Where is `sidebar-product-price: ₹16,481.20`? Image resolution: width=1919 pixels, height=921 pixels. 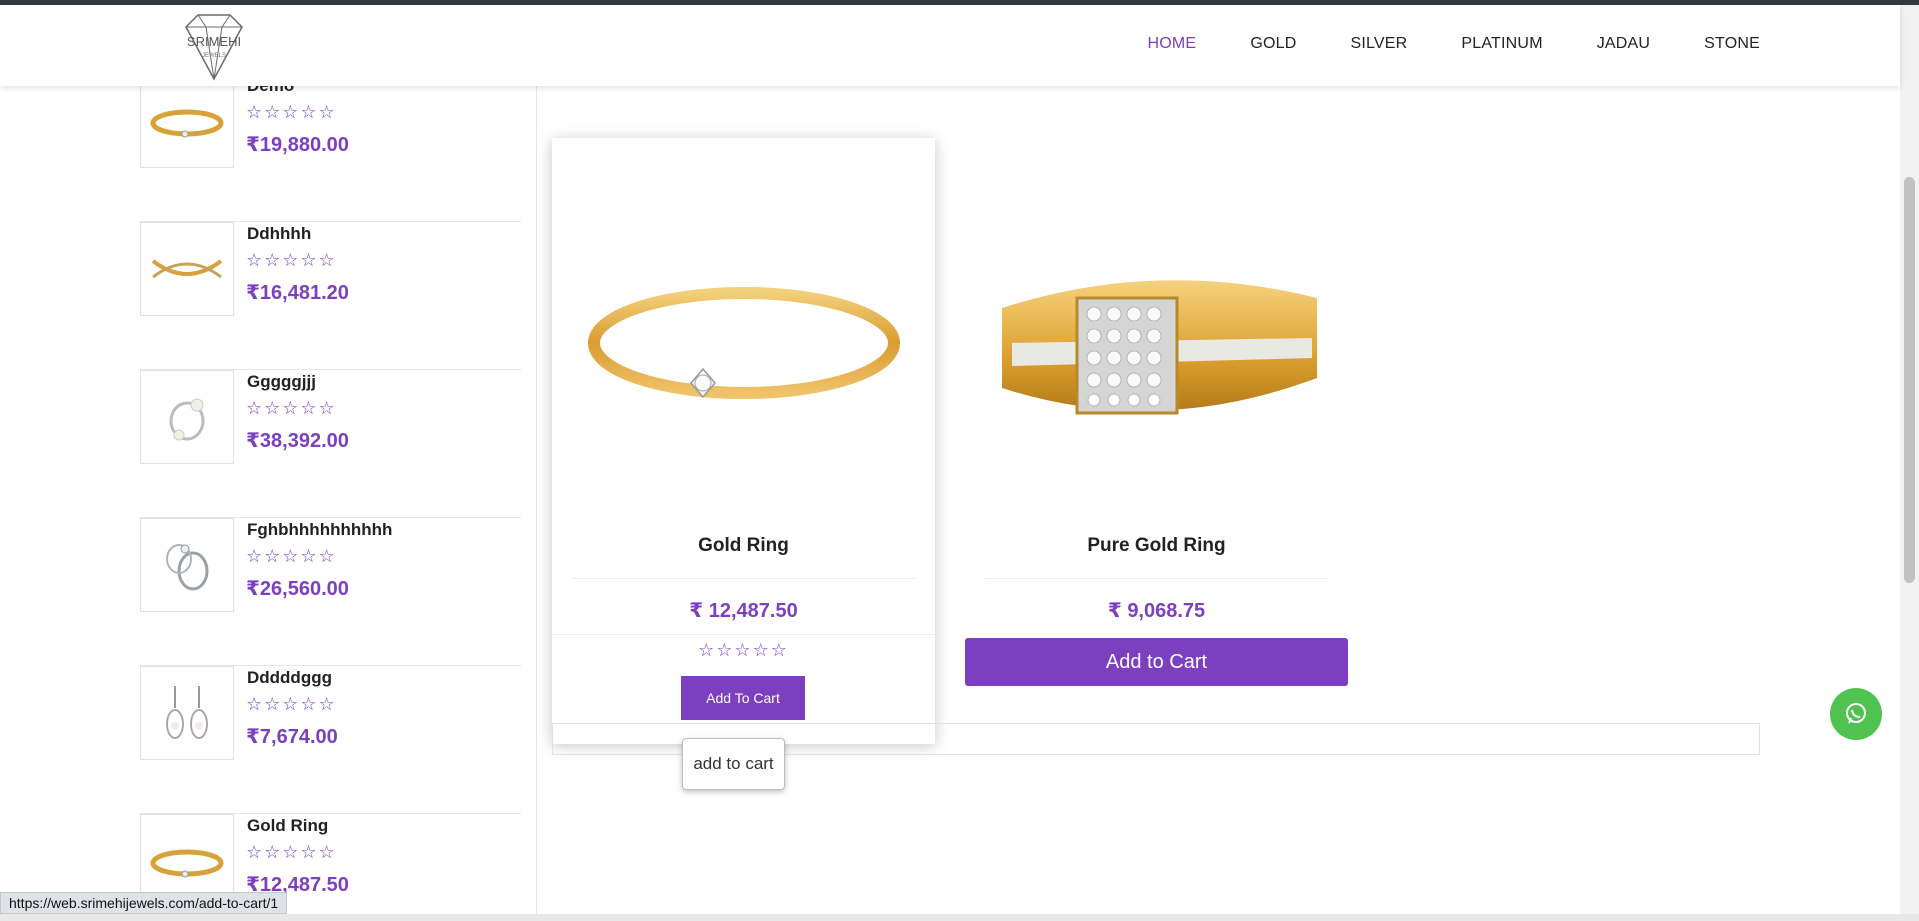
sidebar-product-price: ₹16,481.20 is located at coordinates (297, 293).